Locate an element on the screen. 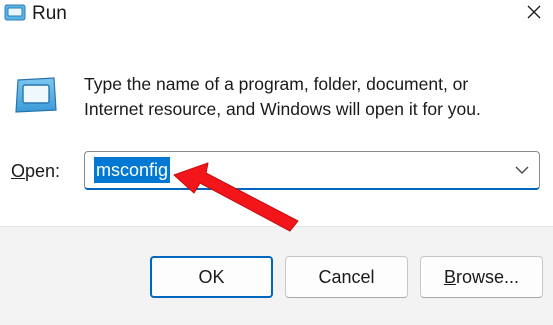 The image size is (553, 325). open-input: msconfig is located at coordinates (132, 170).